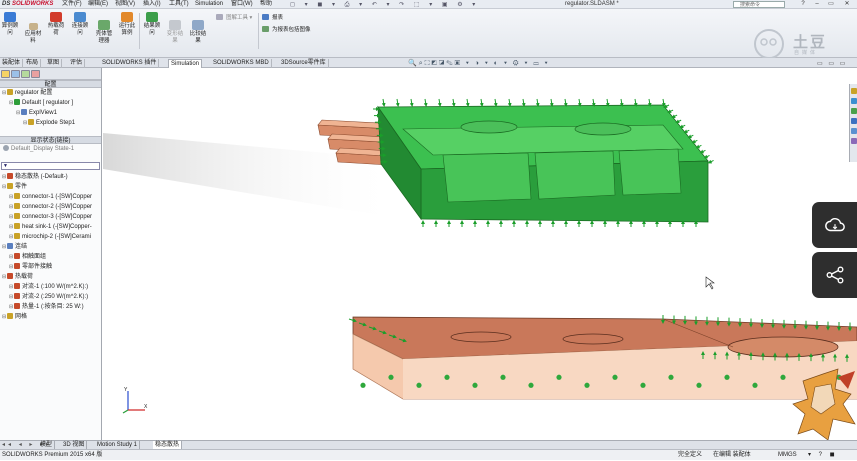 Image resolution: width=857 pixels, height=461 pixels. What do you see at coordinates (384, 5) in the screenshot?
I see `quick-access-toolbar: ◻ ▾ ◼ ▾ ⎙ ▾ ↶ ▾ ↷ ⬚ ▾ ▣ ⚙ ▾` at bounding box center [384, 5].